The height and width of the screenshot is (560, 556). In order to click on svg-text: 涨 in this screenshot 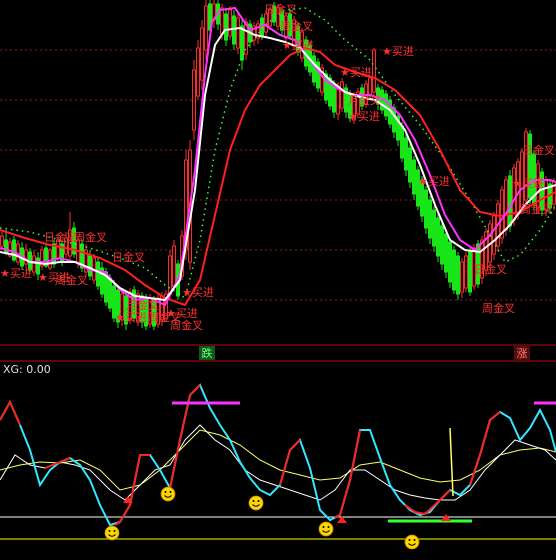, I will do `click(522, 353)`.